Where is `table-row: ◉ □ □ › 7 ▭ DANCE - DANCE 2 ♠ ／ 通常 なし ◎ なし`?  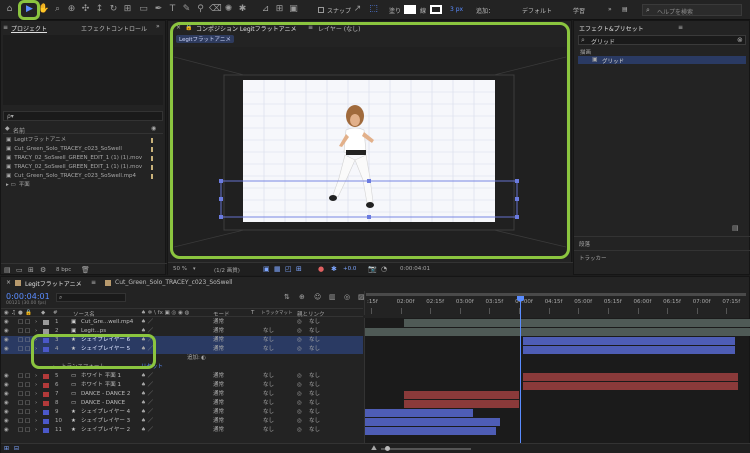 table-row: ◉ □ □ › 7 ▭ DANCE - DANCE 2 ♠ ／ 通常 なし ◎ なし is located at coordinates (182, 394).